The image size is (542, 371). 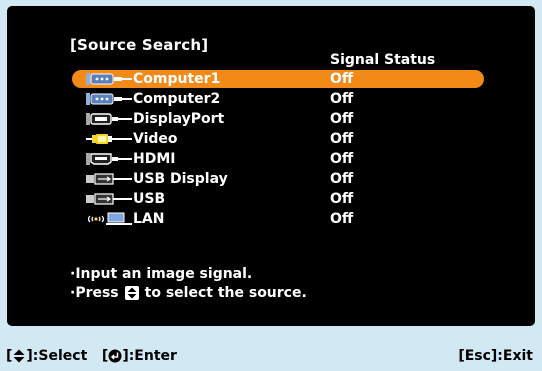 I want to click on help-text: ·Input an image signal., so click(x=161, y=273).